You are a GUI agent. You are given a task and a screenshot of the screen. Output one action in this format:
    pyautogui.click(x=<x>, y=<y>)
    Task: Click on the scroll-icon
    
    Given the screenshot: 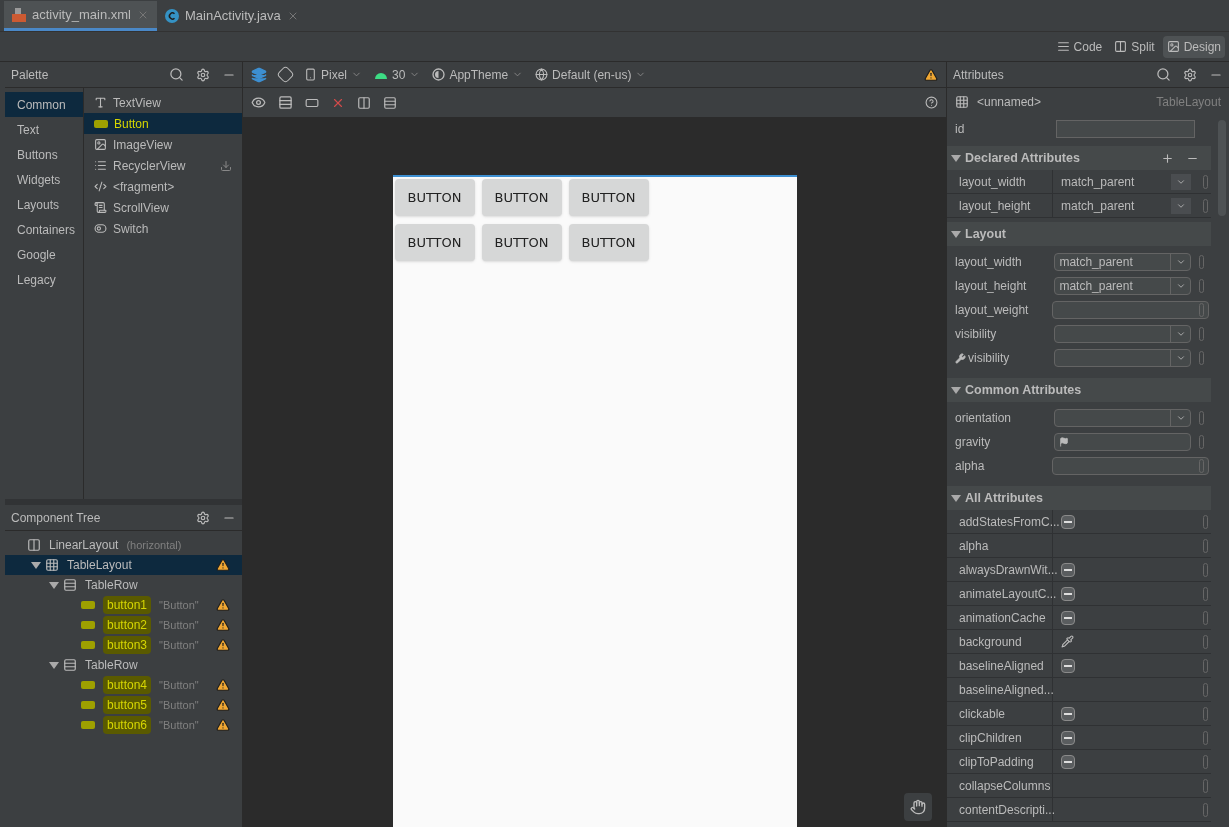 What is the action you would take?
    pyautogui.click(x=100, y=207)
    